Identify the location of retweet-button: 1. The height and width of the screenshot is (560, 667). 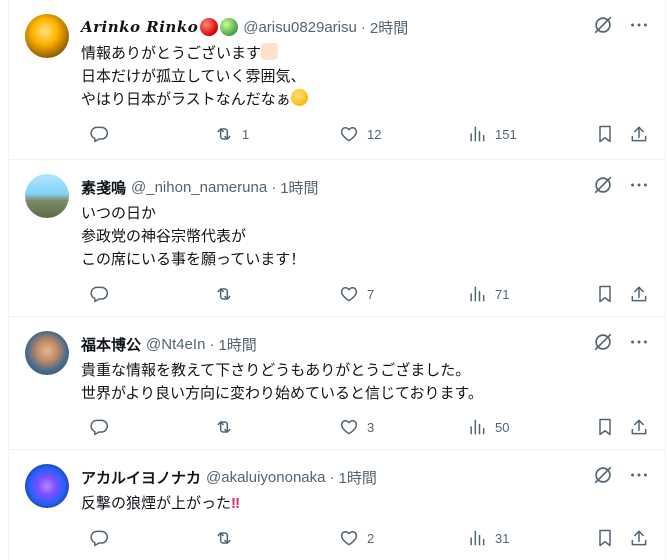
(231, 134).